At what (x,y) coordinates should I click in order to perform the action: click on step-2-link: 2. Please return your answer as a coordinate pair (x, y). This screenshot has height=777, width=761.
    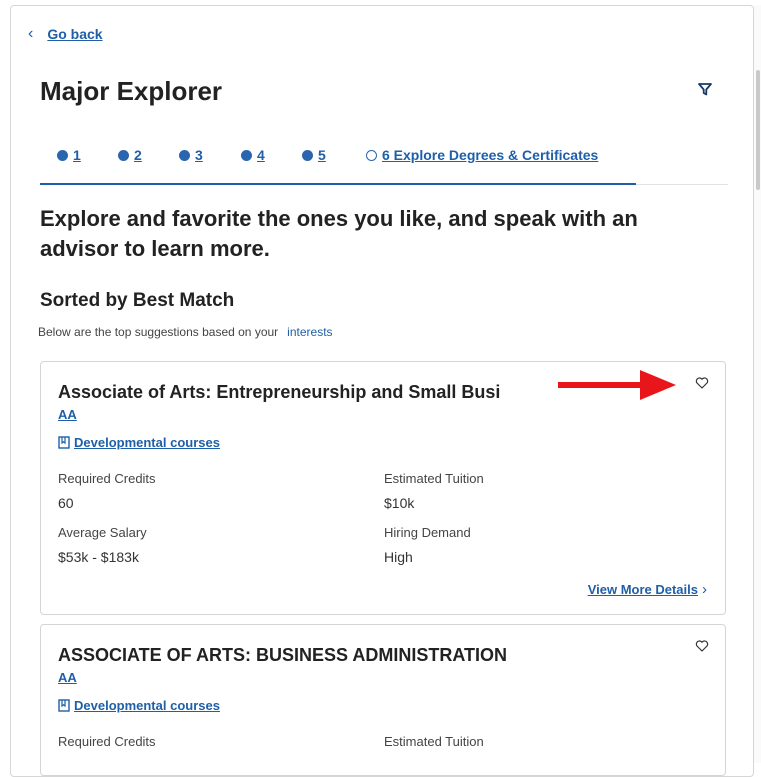
    Looking at the image, I should click on (130, 155).